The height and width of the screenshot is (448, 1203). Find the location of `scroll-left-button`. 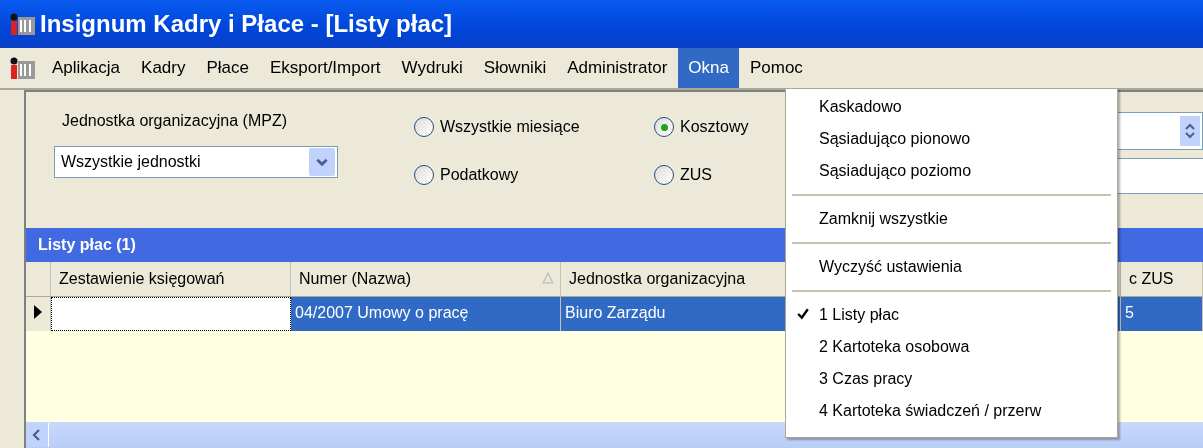

scroll-left-button is located at coordinates (37, 435).